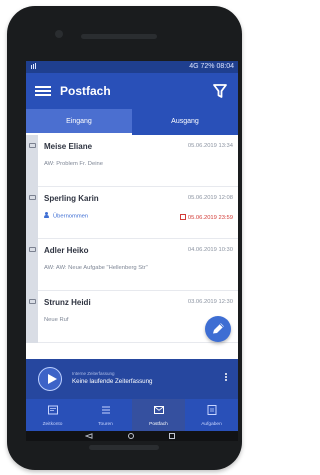 The width and height of the screenshot is (320, 475). What do you see at coordinates (226, 379) in the screenshot?
I see `more-icon` at bounding box center [226, 379].